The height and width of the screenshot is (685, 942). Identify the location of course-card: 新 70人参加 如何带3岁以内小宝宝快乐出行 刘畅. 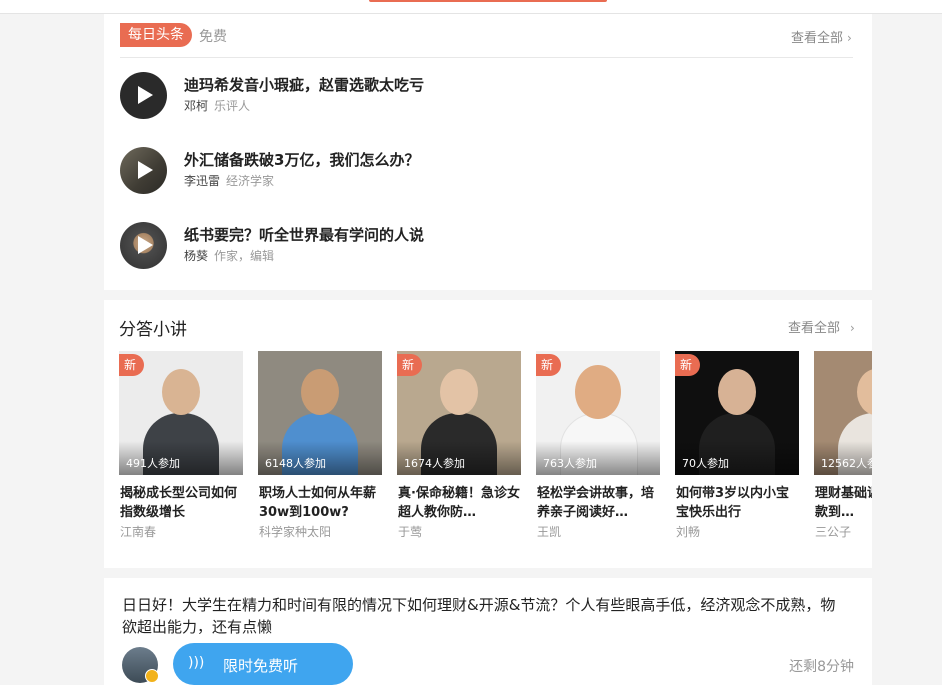
(737, 451).